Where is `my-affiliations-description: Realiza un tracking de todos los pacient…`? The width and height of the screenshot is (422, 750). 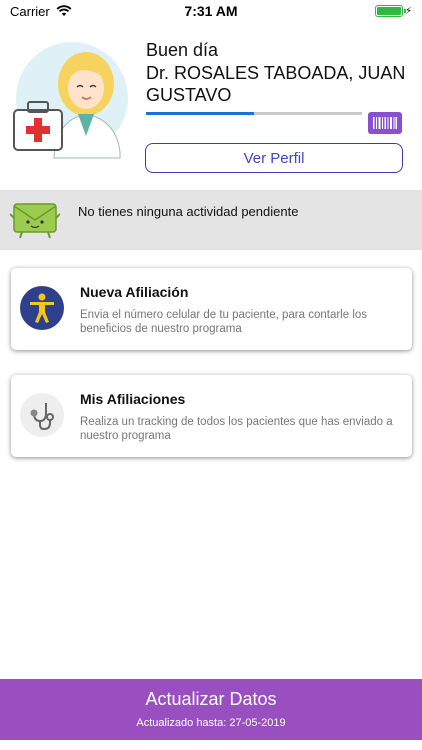 my-affiliations-description: Realiza un tracking de todos los pacient… is located at coordinates (236, 429).